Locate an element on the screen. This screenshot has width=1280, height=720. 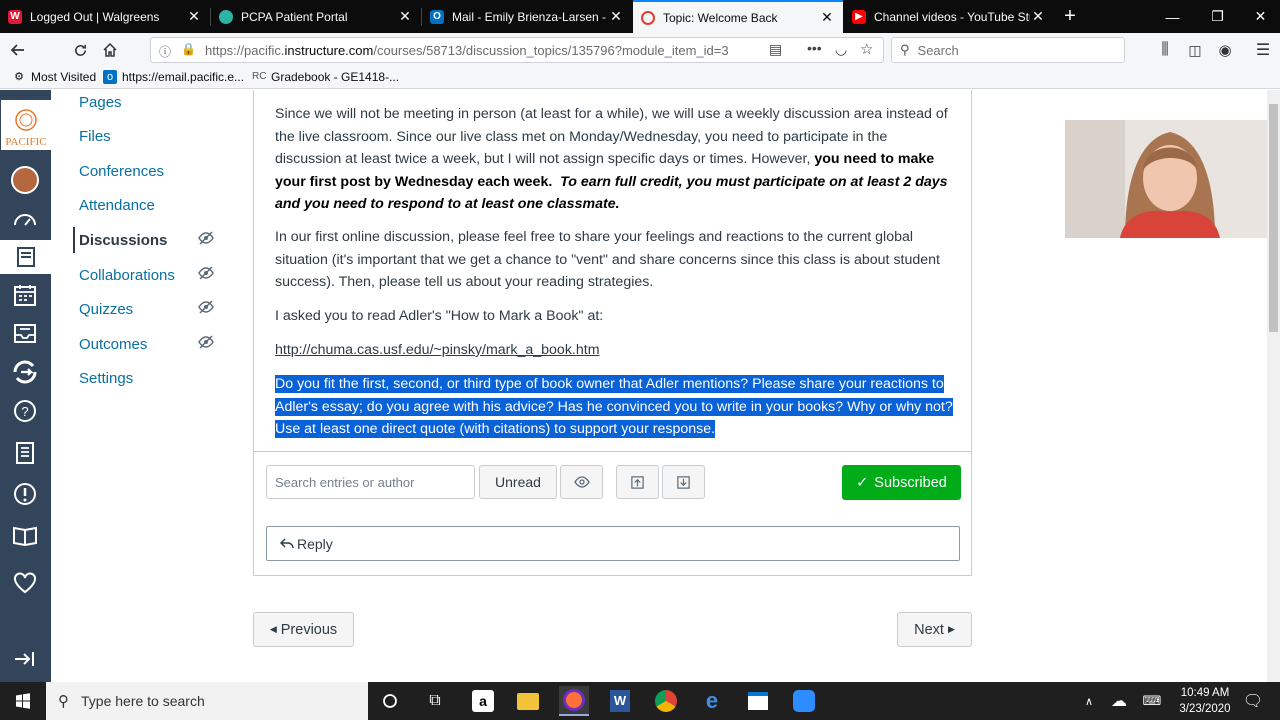
search-input: ⚲ Search is located at coordinates (1008, 50).